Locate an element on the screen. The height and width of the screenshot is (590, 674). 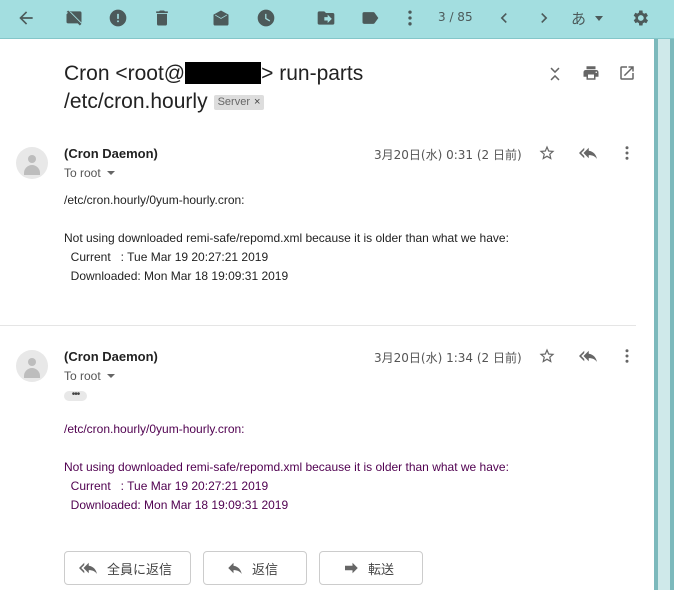
toolbar: 3 / 85 あ is located at coordinates (337, 19).